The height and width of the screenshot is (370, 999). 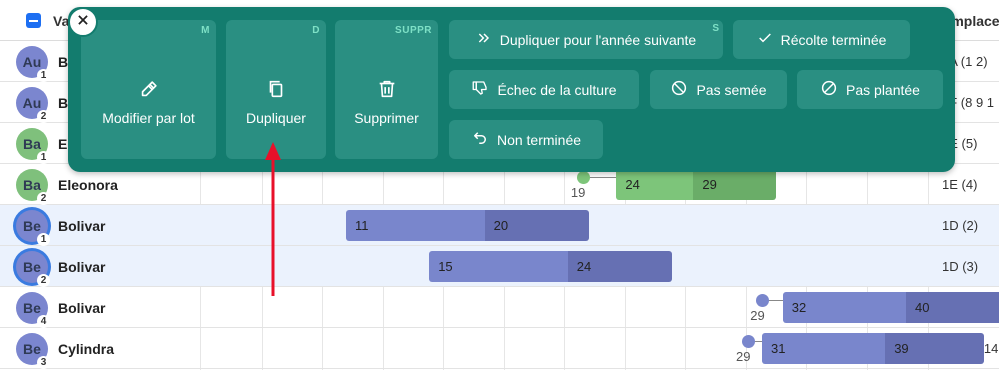 I want to click on pencil-icon, so click(x=148, y=91).